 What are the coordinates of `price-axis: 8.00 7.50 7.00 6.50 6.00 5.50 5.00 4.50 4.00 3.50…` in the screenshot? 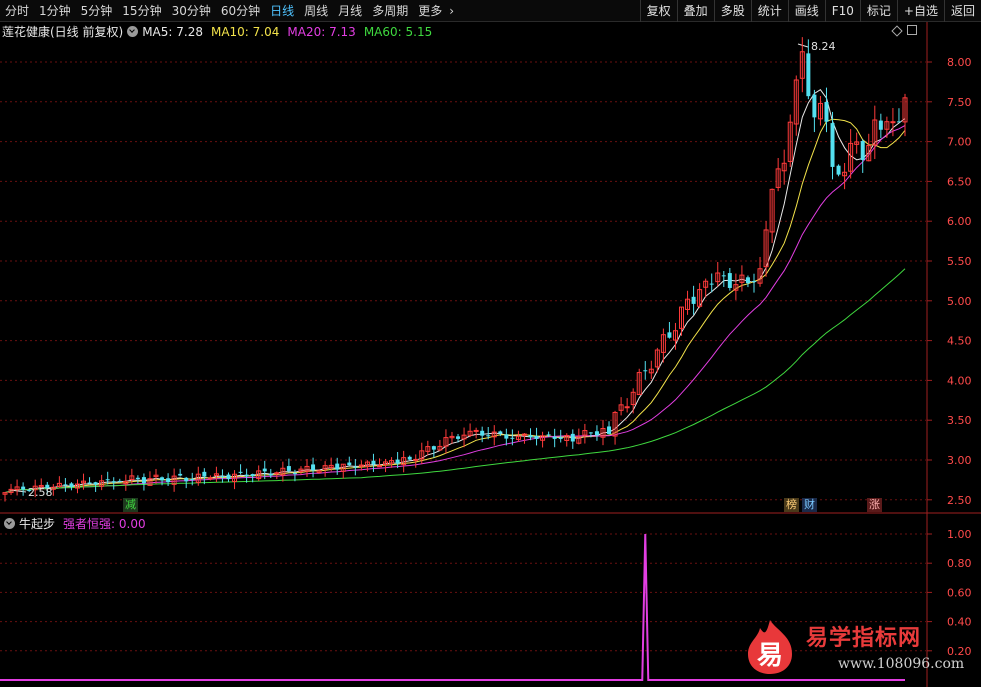 It's located at (949, 281).